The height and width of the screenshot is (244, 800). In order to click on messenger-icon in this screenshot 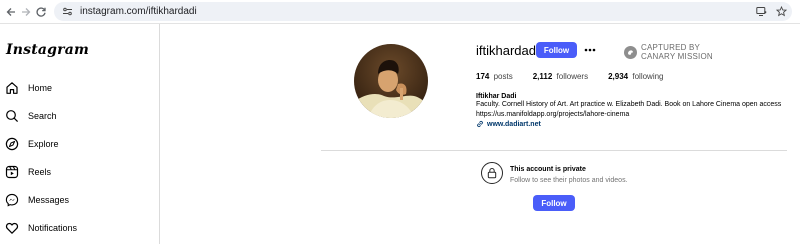, I will do `click(12, 200)`.